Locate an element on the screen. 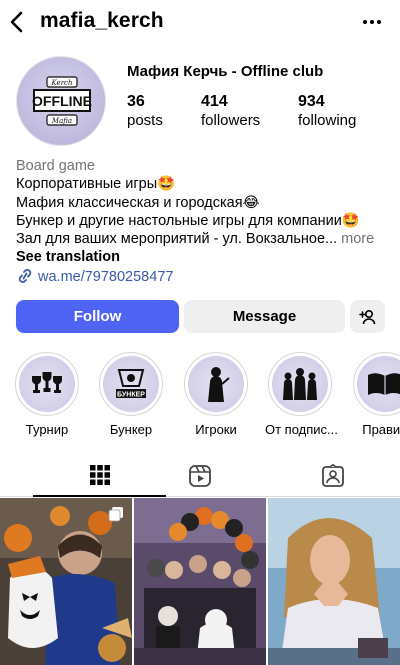  stat-followers-value: 414 is located at coordinates (214, 101).